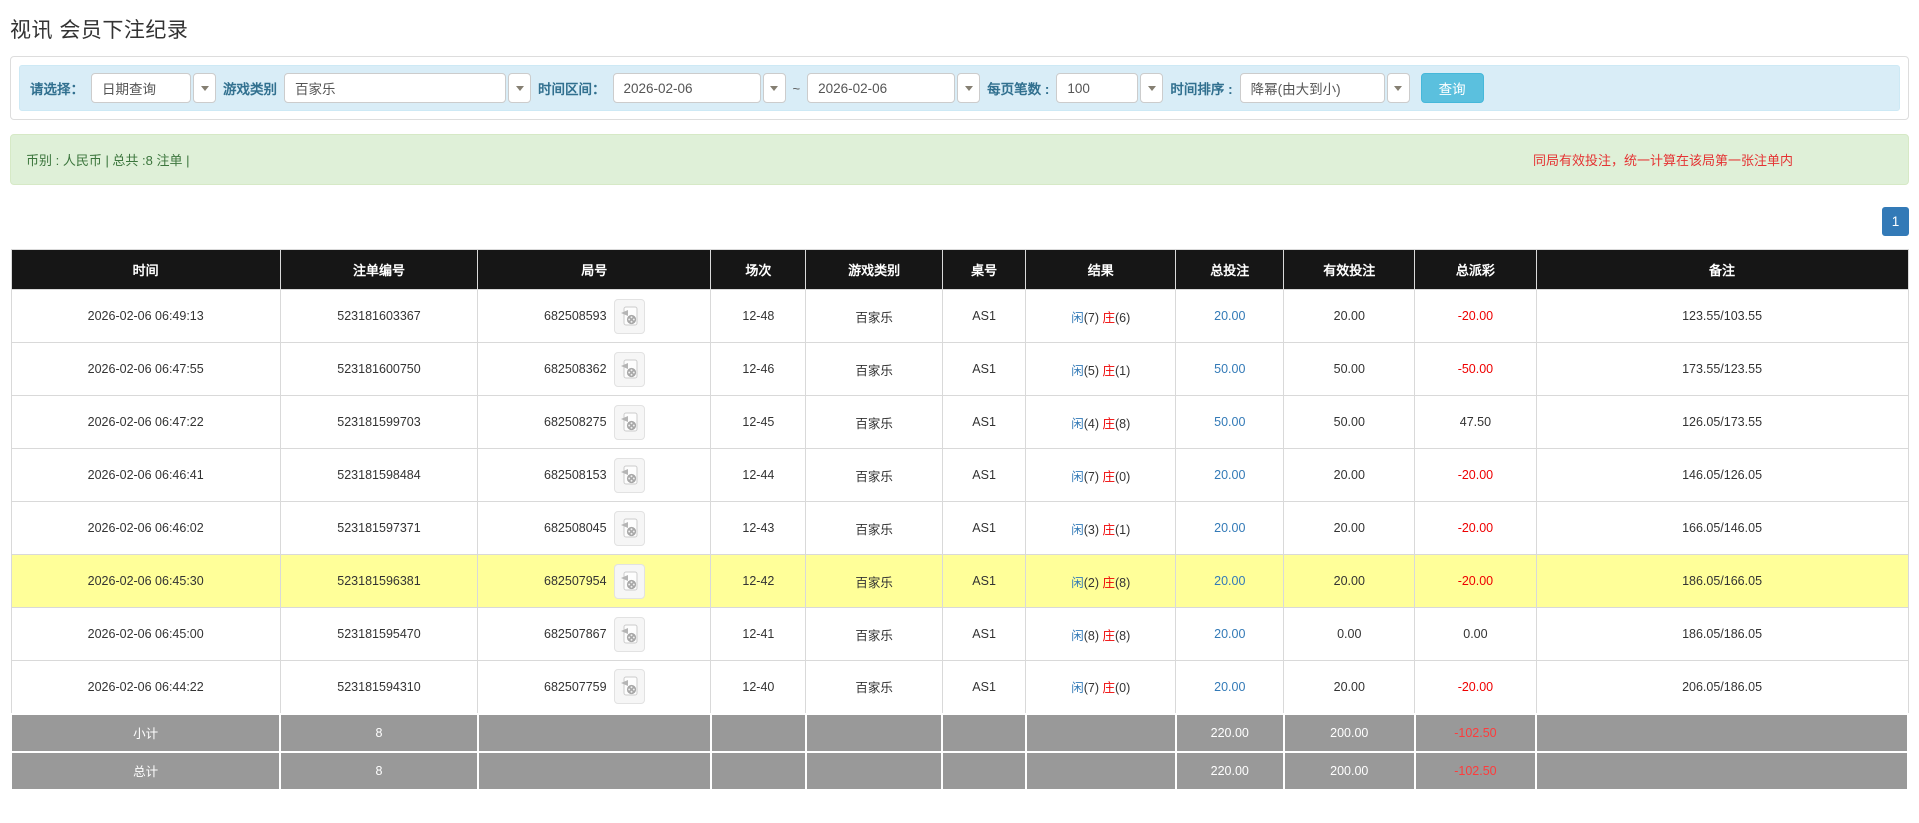 This screenshot has width=1919, height=823. Describe the element at coordinates (1722, 634) in the screenshot. I see `cell-note: 186.05/186.05` at that location.